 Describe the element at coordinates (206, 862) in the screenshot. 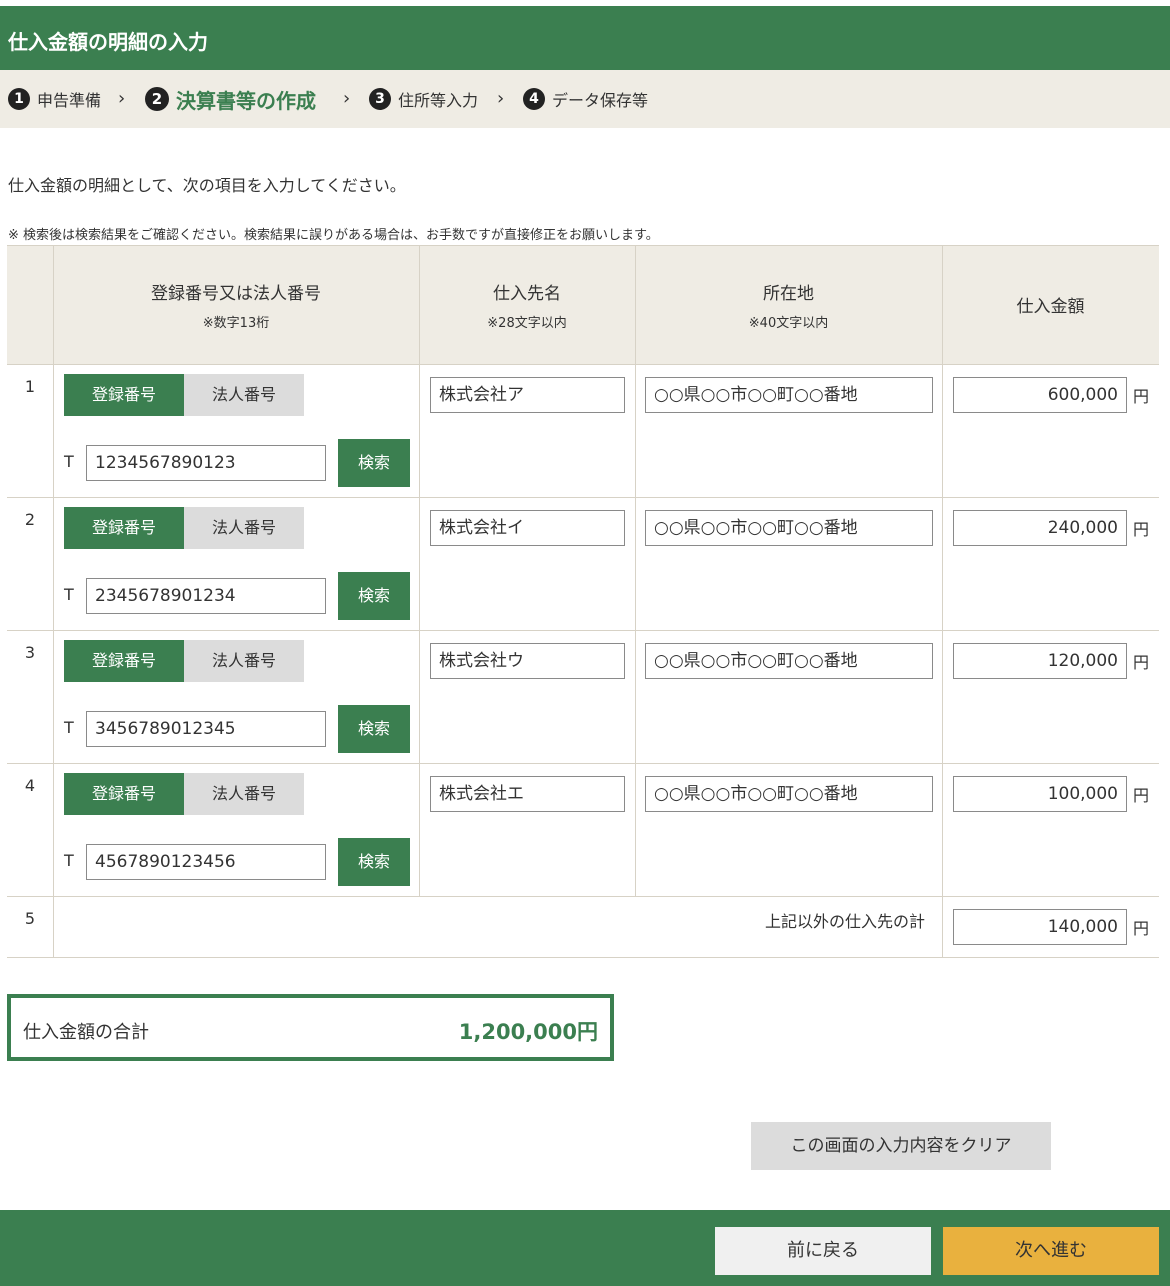

I see `registration-number-input: 4567890123456` at that location.